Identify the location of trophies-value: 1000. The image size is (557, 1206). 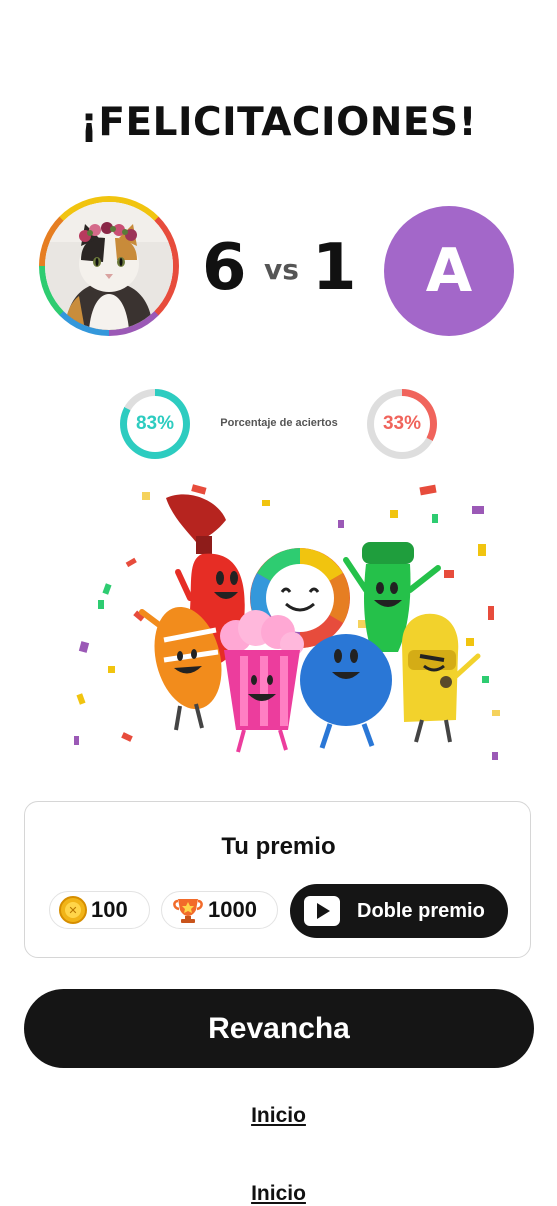
(232, 909).